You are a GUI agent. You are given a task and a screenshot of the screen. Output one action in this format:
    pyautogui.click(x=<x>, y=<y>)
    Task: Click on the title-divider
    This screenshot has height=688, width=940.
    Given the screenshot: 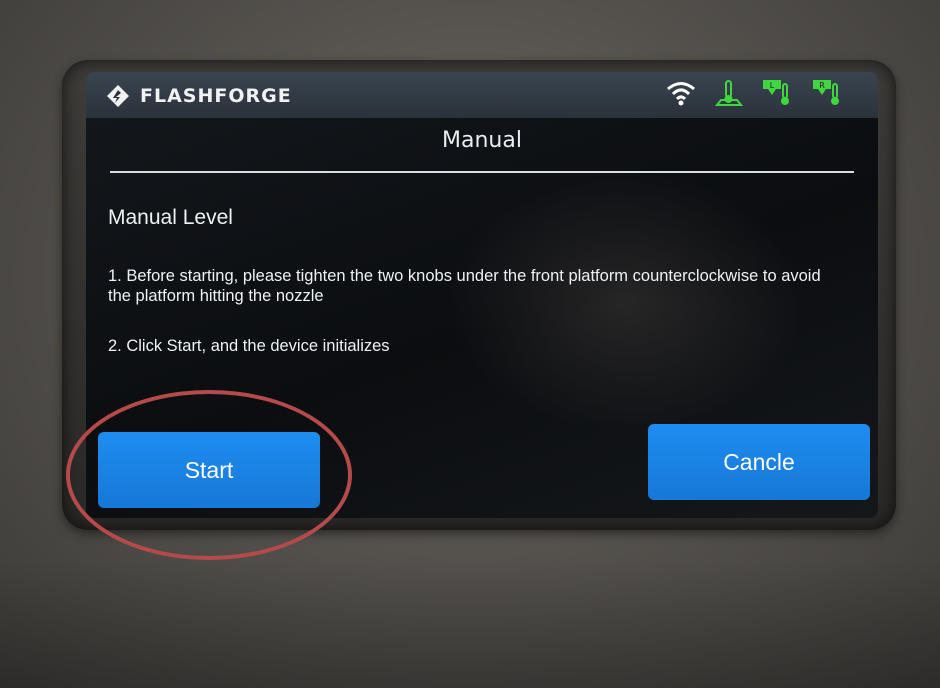 What is the action you would take?
    pyautogui.click(x=482, y=172)
    